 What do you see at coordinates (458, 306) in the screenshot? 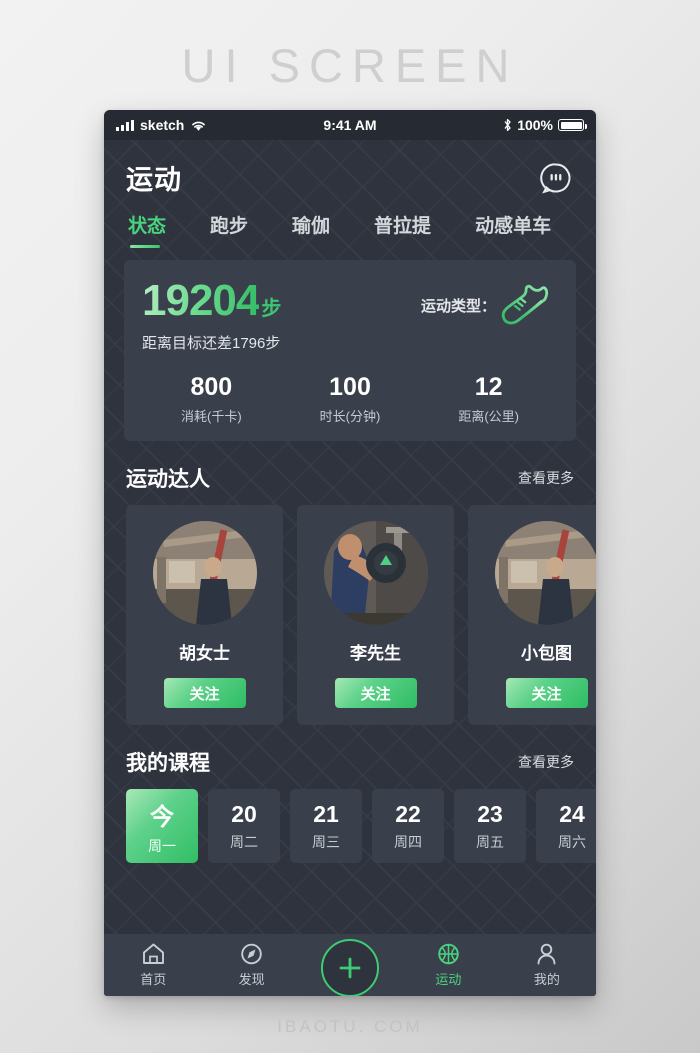
I see `activity-type-label: 运动类型：` at bounding box center [458, 306].